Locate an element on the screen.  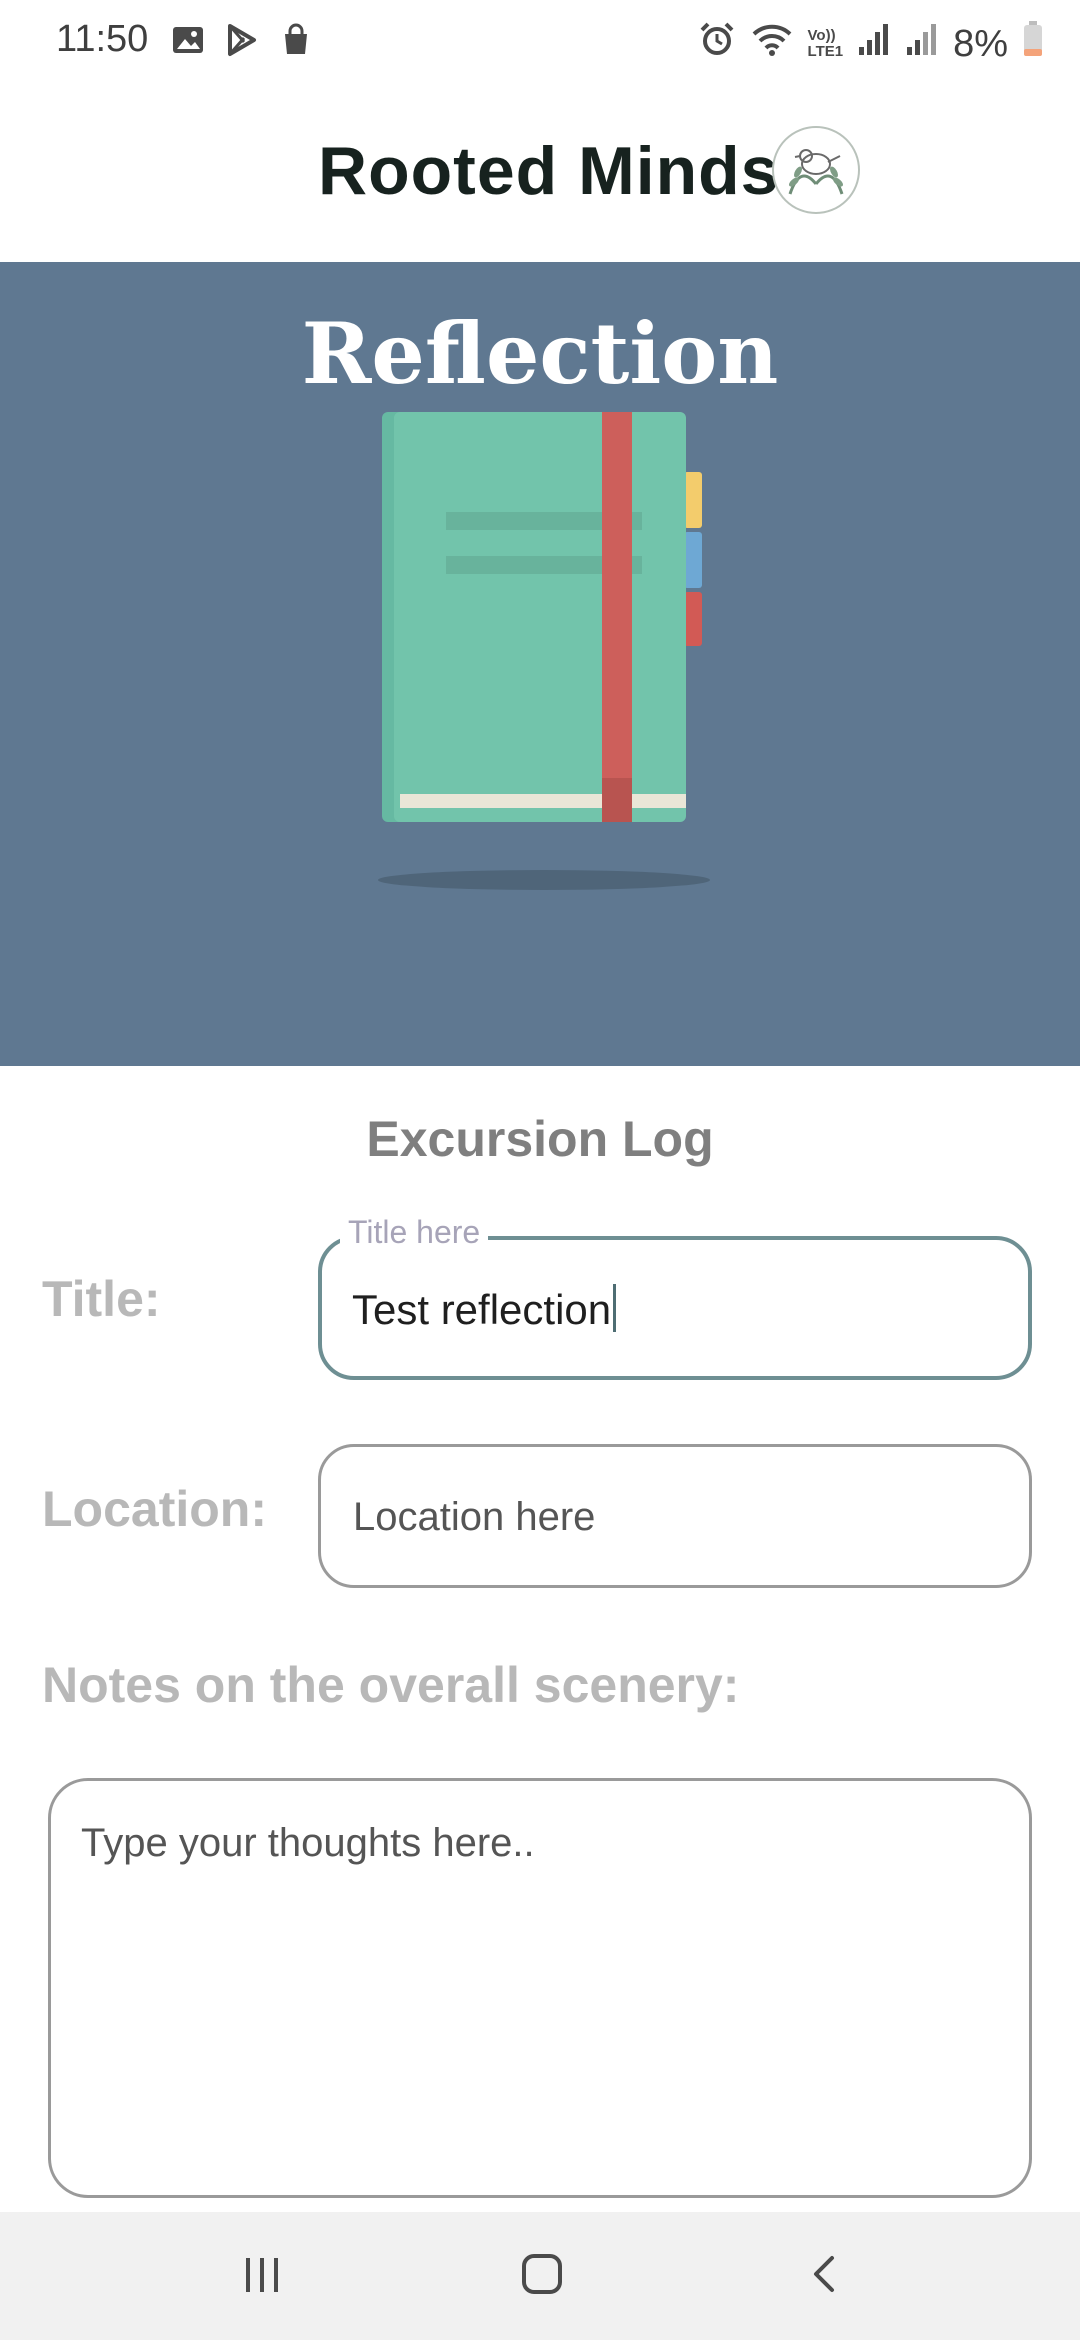
recent-apps-icon is located at coordinates (262, 2276).